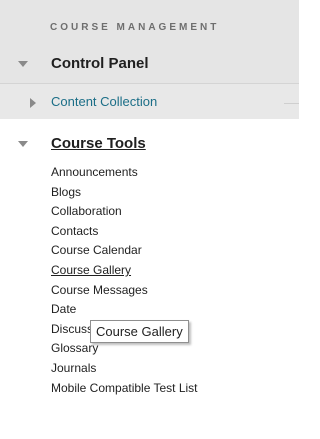  Describe the element at coordinates (33, 103) in the screenshot. I see `triangle-right-icon` at that location.